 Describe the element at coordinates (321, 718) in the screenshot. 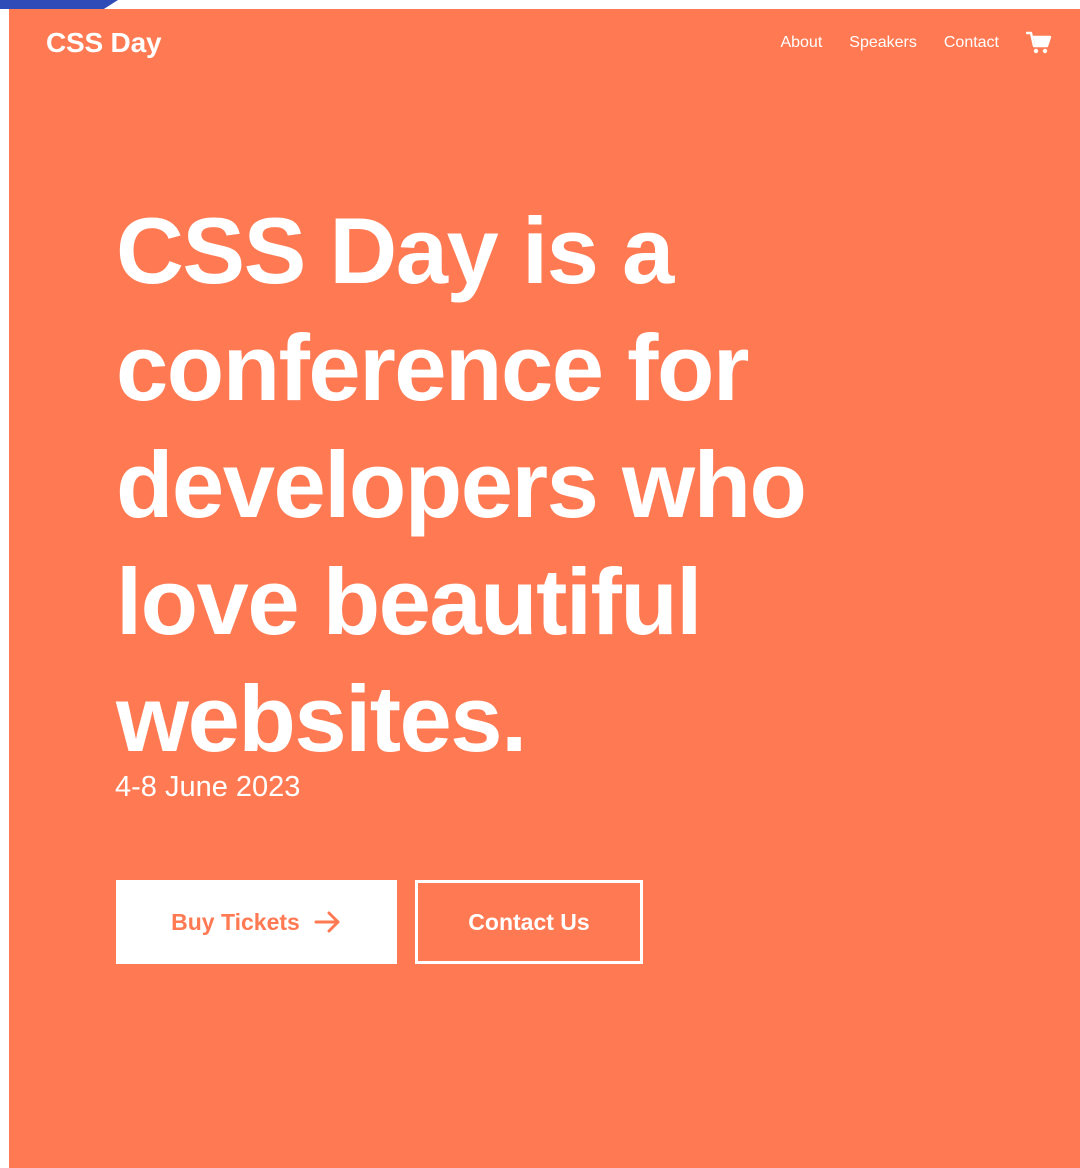

I see `headline-line-5: websites.` at that location.